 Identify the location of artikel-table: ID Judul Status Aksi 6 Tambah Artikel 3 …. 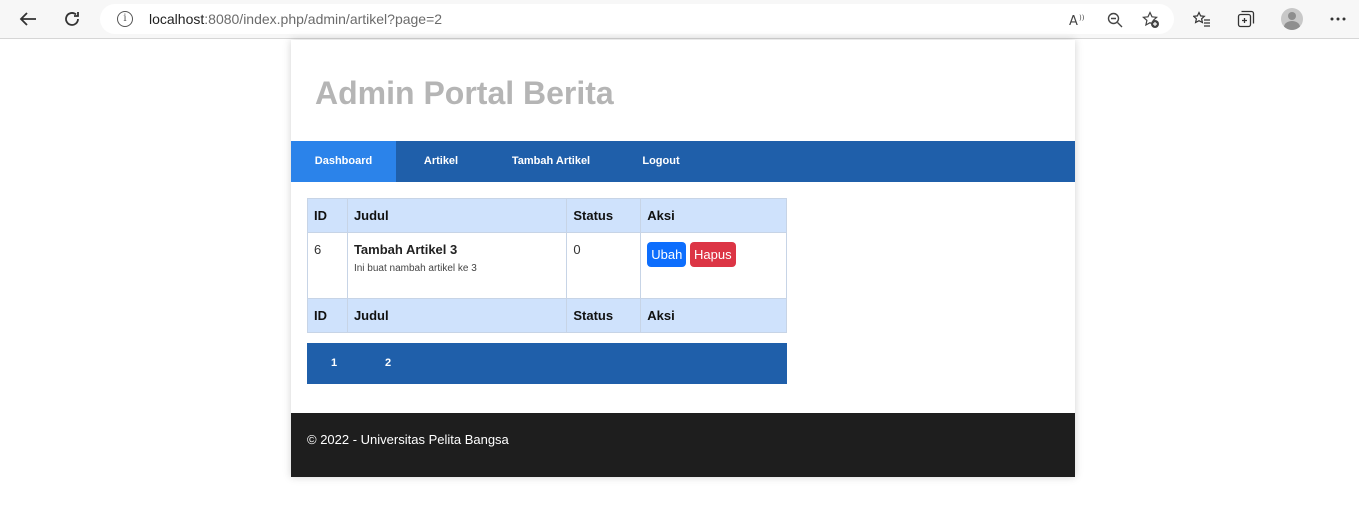
(547, 265).